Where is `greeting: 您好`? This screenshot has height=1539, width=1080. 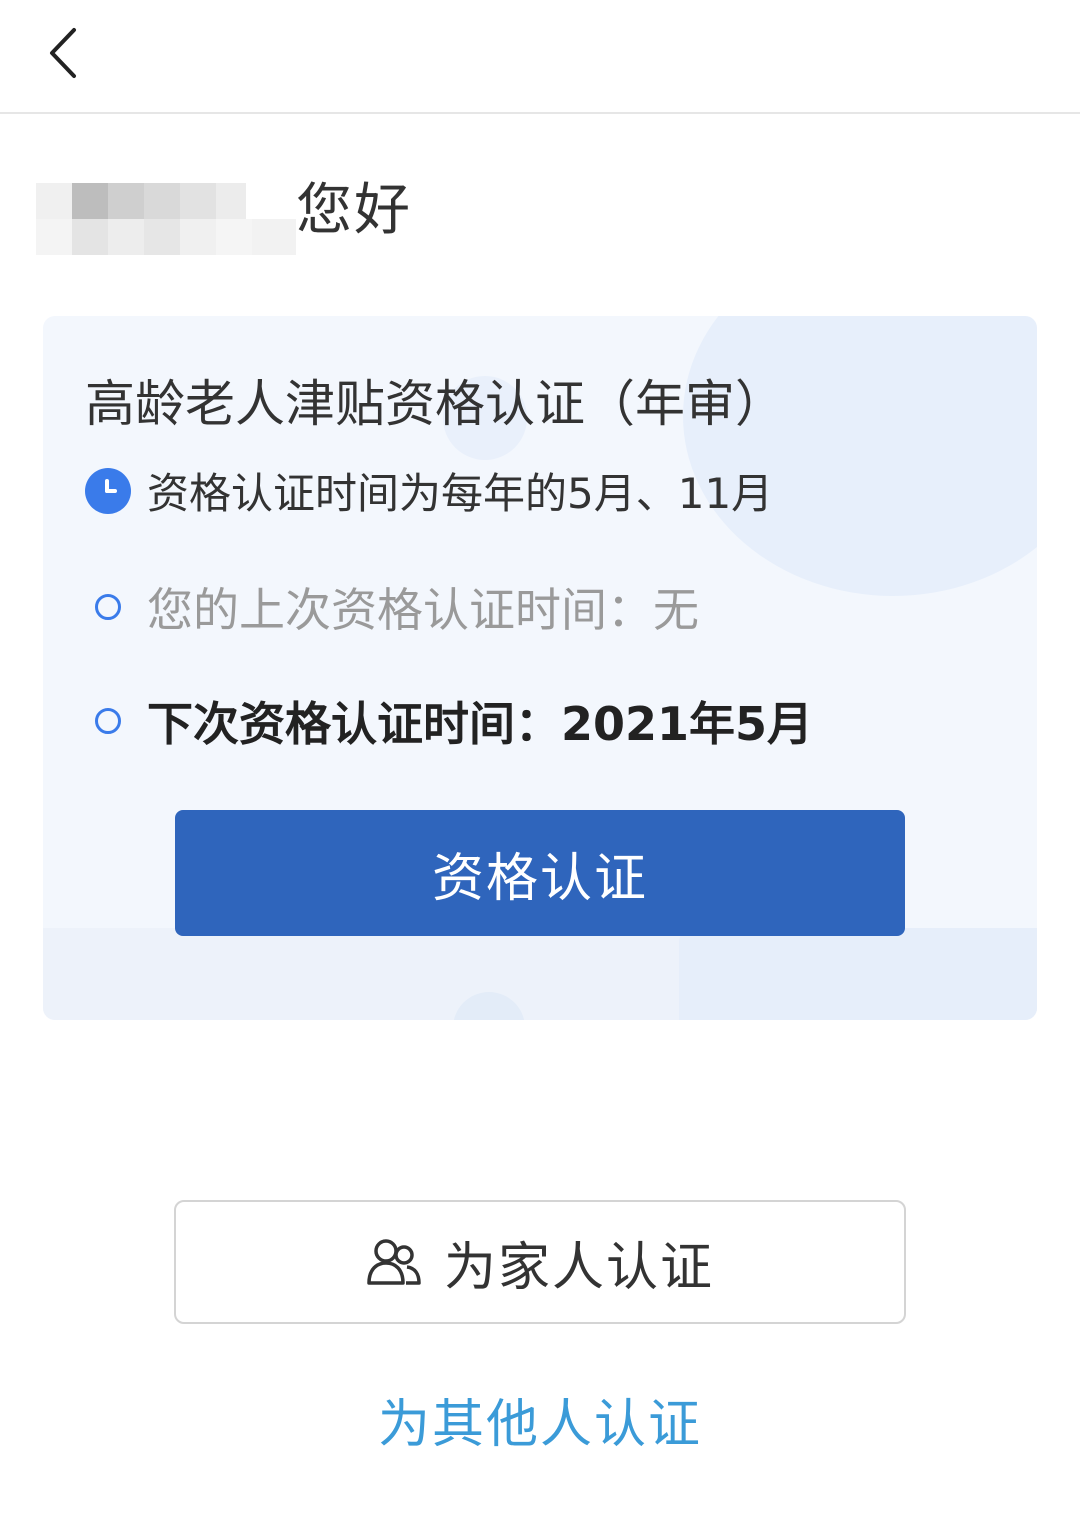 greeting: 您好 is located at coordinates (224, 207).